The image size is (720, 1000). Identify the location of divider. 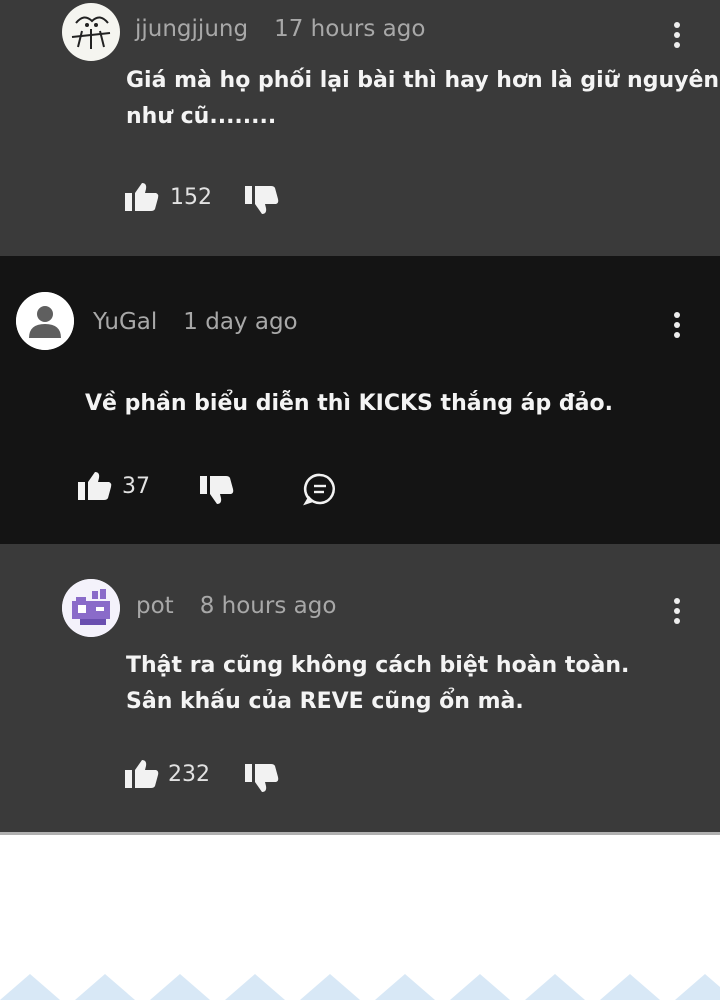
(360, 833).